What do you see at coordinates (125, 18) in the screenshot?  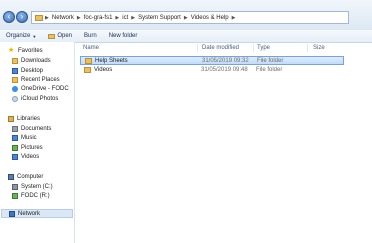 I see `breadcrumb-ict: ict` at bounding box center [125, 18].